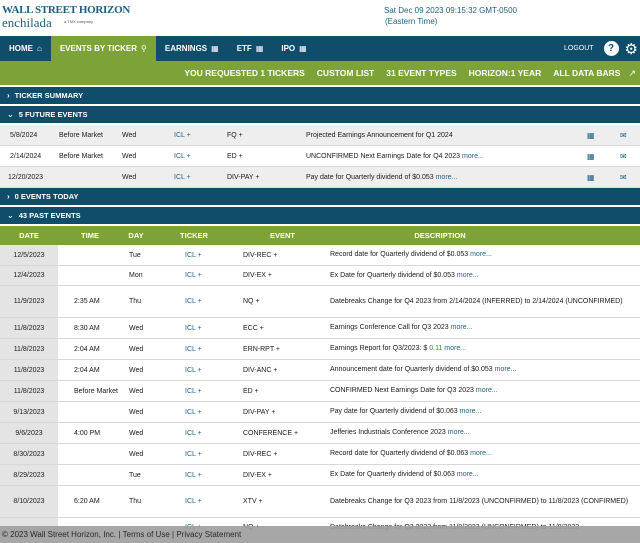  Describe the element at coordinates (136, 412) in the screenshot. I see `event-day: Wed` at that location.